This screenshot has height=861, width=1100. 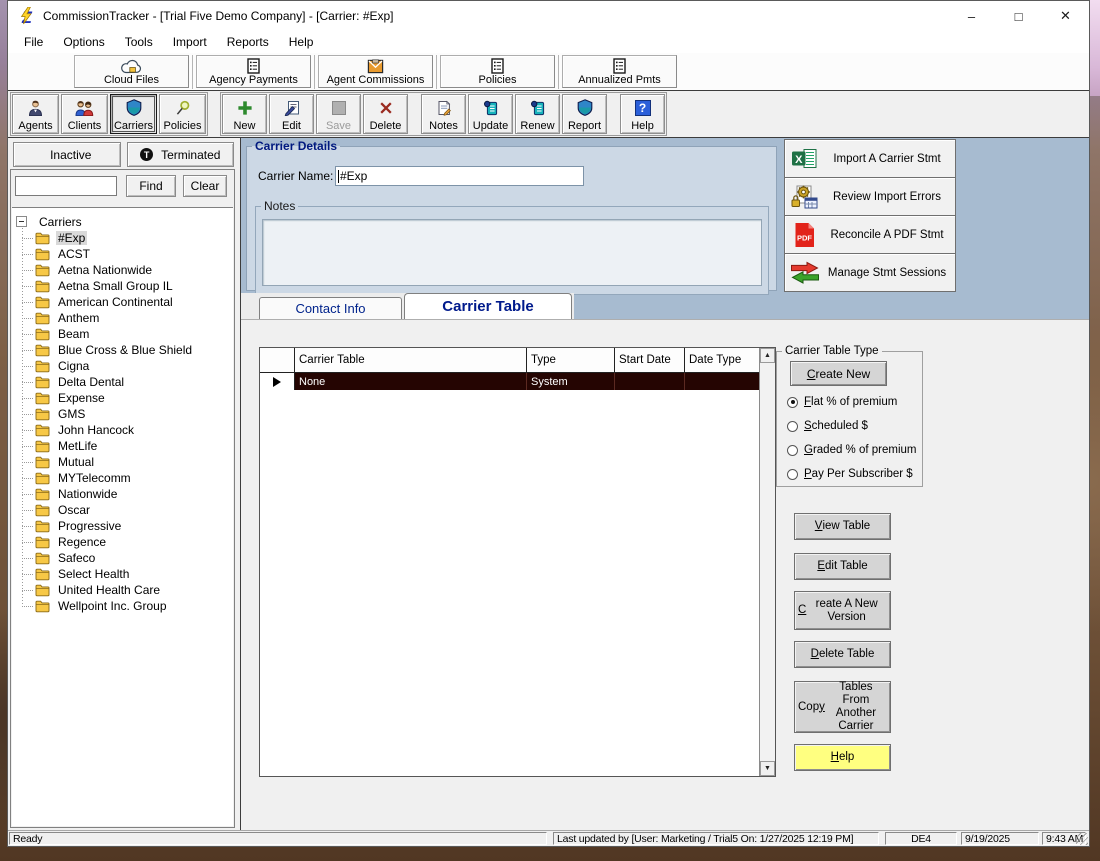 I want to click on tree-item-progressive: Progressive, so click(x=122, y=526).